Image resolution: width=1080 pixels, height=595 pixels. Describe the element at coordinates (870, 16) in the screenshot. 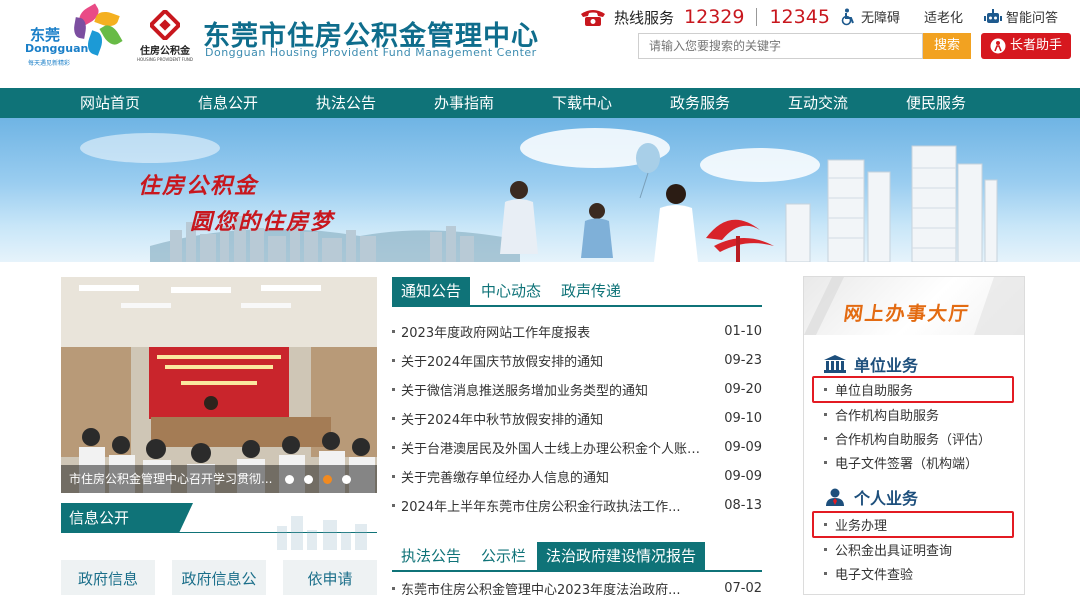

I see `accessible-button: 无障碍` at that location.